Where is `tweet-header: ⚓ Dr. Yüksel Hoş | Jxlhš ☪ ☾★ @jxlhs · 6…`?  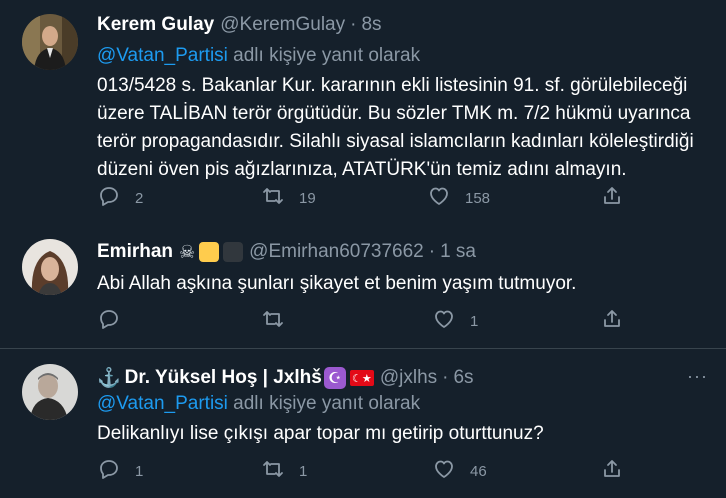 tweet-header: ⚓ Dr. Yüksel Hoş | Jxlhš ☪ ☾★ @jxlhs · 6… is located at coordinates (285, 378).